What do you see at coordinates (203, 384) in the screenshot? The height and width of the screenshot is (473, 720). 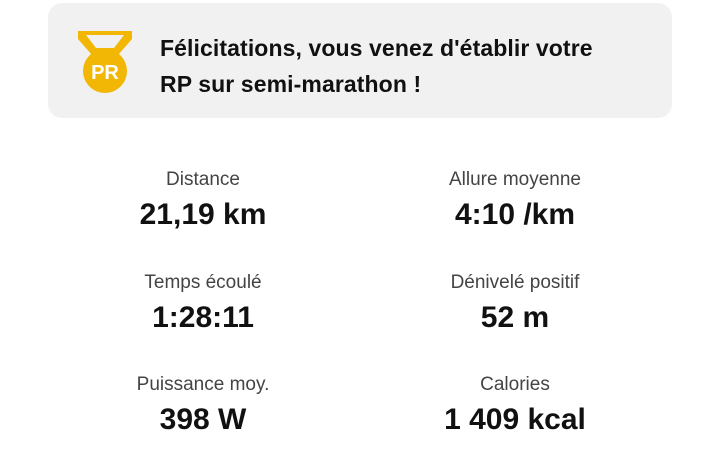 I see `stat-label: Puissance moy.` at bounding box center [203, 384].